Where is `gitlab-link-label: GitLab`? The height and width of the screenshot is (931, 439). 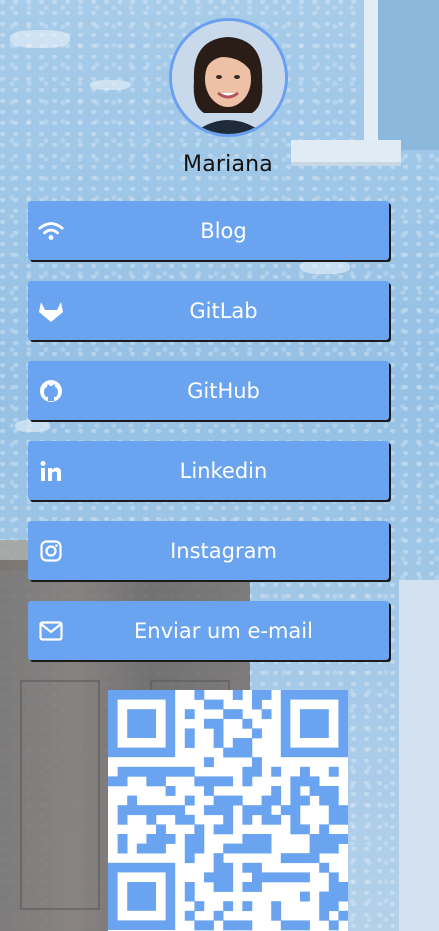
gitlab-link-label: GitLab is located at coordinates (223, 310).